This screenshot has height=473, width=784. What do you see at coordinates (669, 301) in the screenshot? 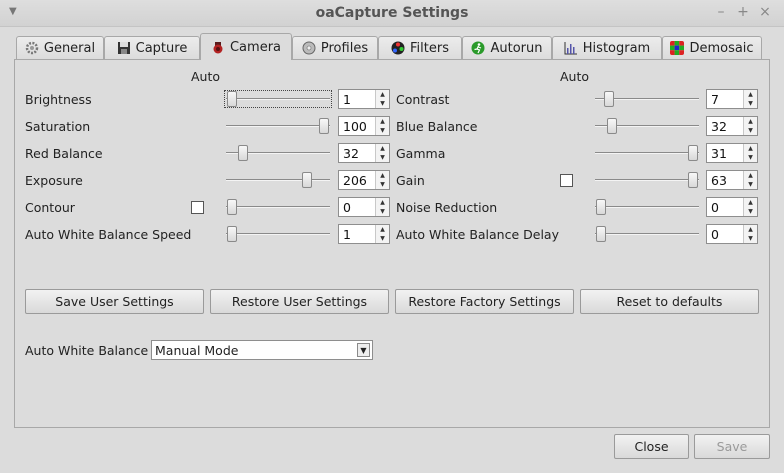
I see `reset-to-defaults-button: Reset to defaults` at bounding box center [669, 301].